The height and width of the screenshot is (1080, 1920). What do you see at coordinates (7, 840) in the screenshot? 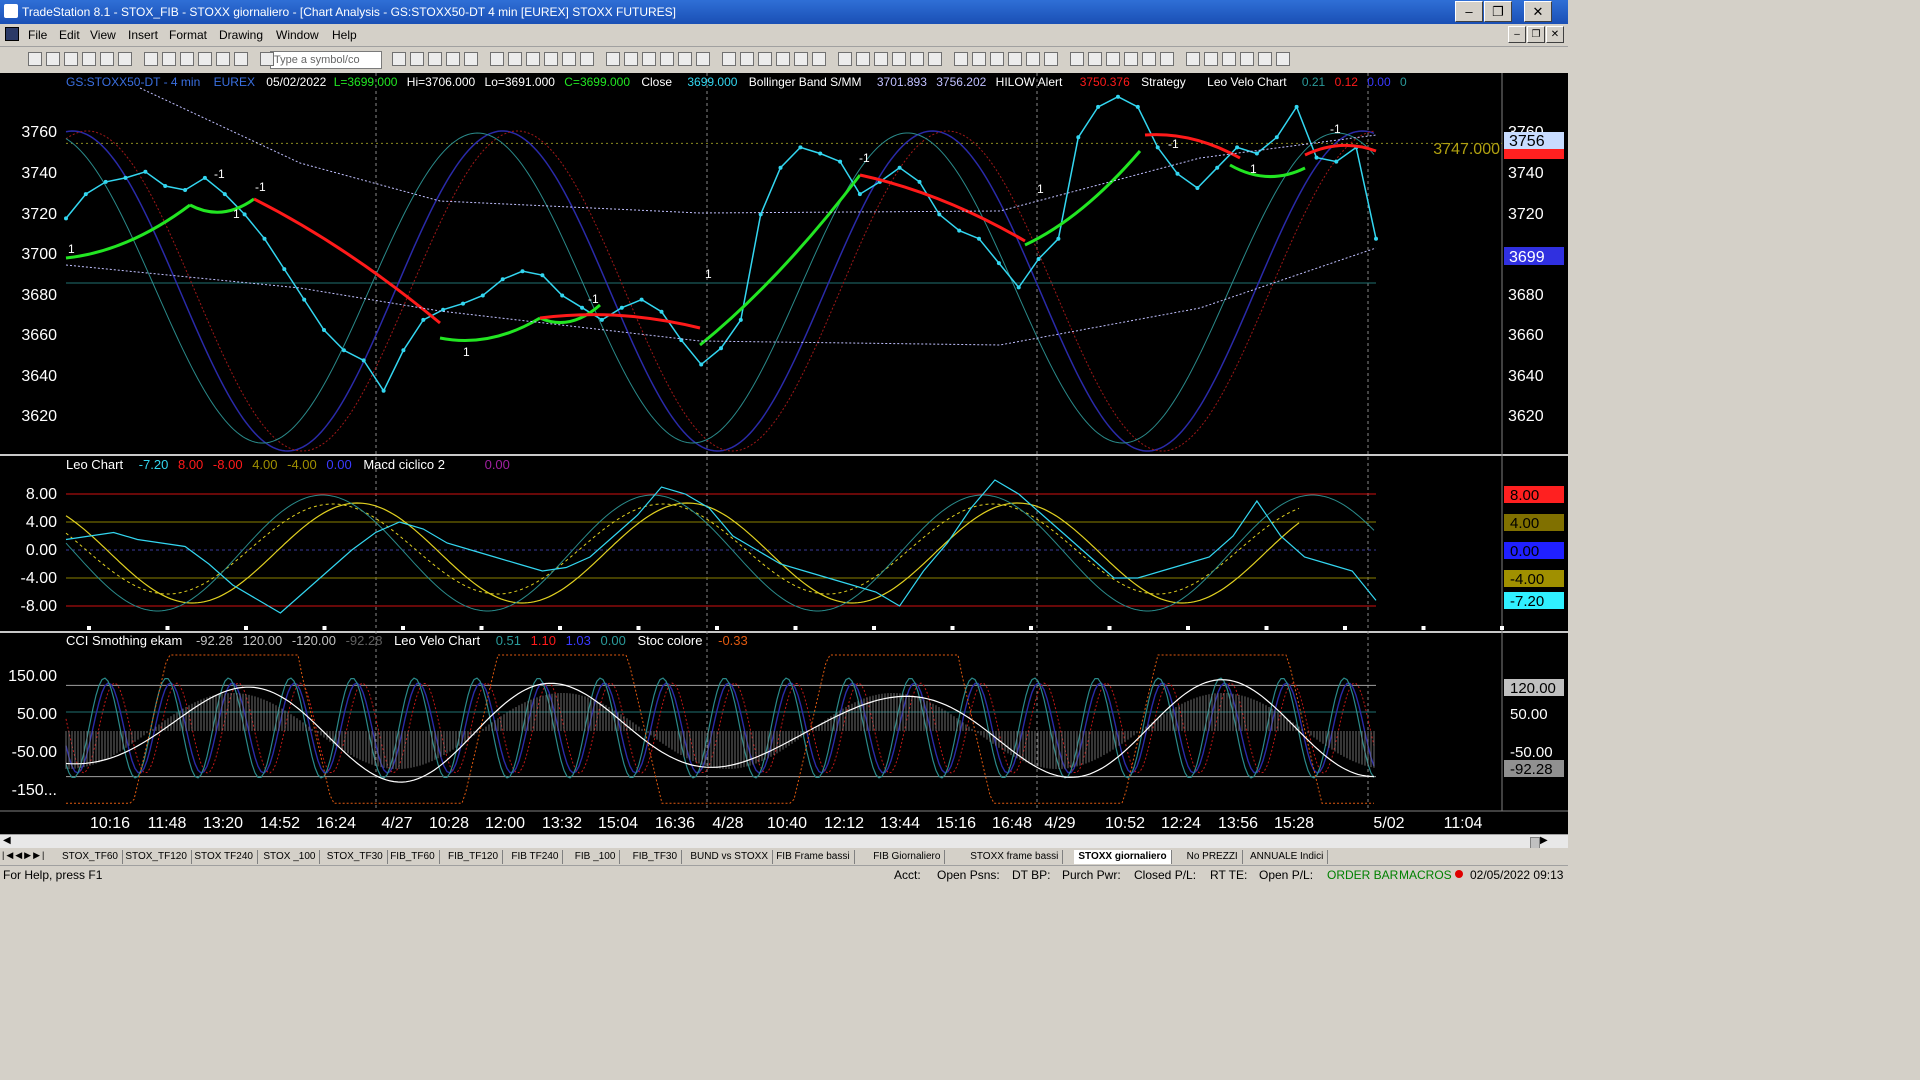
I see `scroll-left-icon: ◀` at bounding box center [7, 840].